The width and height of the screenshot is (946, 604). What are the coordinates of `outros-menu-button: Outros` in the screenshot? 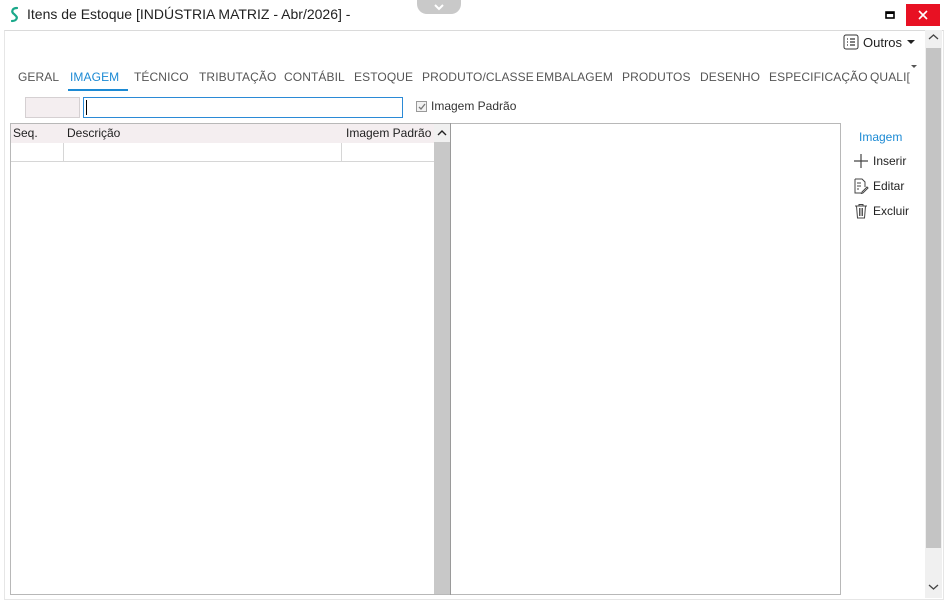 It's located at (879, 42).